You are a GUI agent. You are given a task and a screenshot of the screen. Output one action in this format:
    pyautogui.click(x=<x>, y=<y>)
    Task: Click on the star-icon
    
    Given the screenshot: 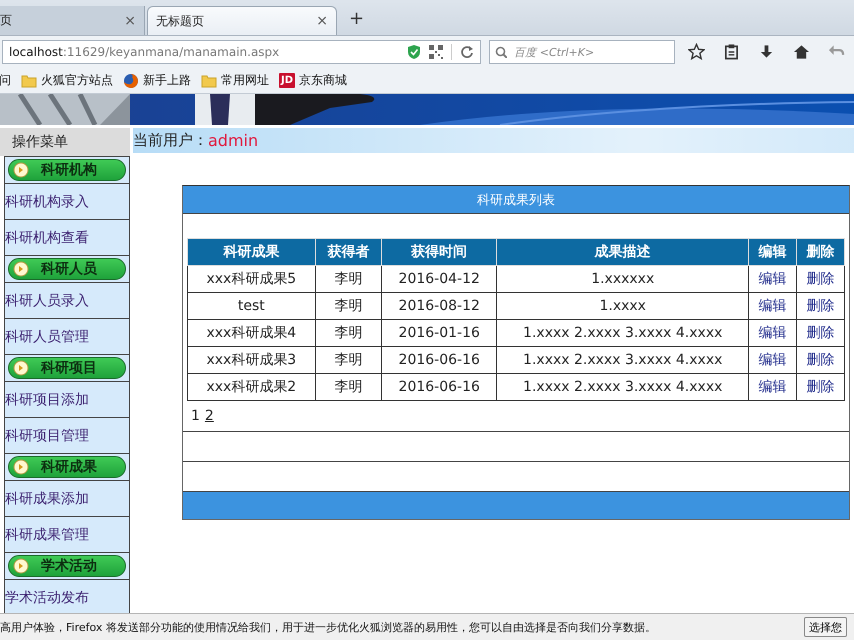 What is the action you would take?
    pyautogui.click(x=697, y=52)
    